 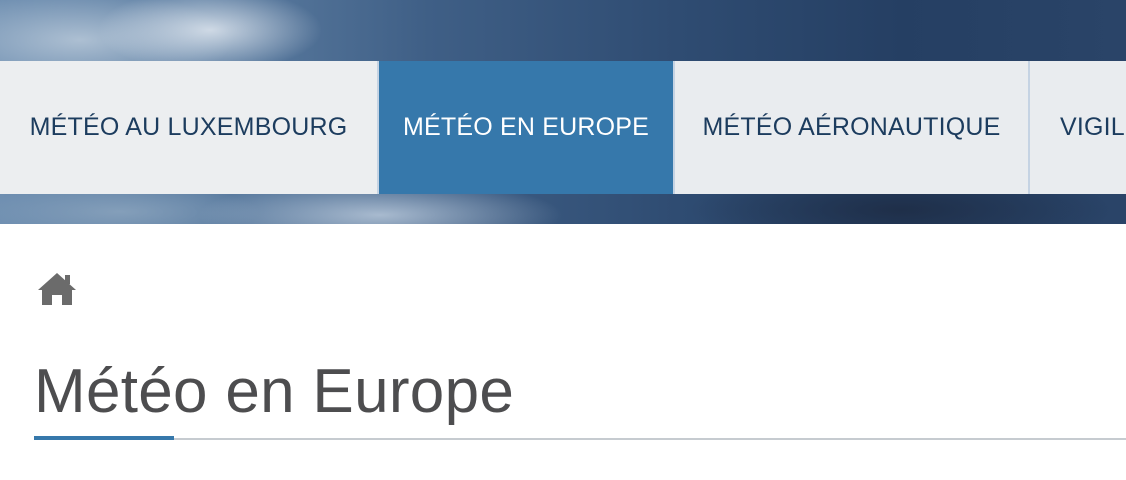 I want to click on page-title: Météo en Europe, so click(x=274, y=391).